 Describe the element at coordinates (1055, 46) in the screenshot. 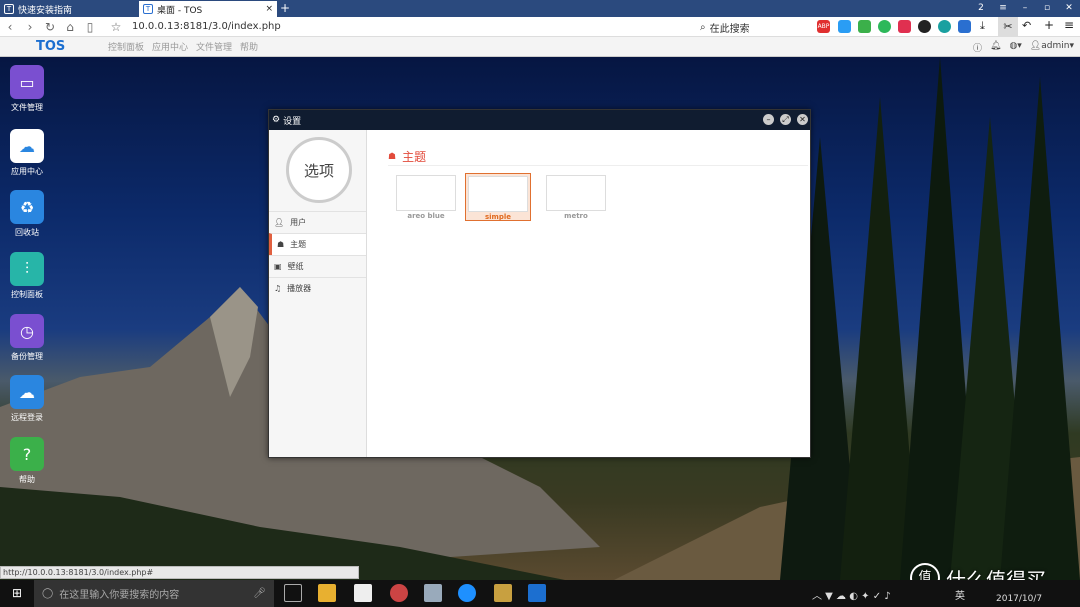

I see `username: admin` at that location.